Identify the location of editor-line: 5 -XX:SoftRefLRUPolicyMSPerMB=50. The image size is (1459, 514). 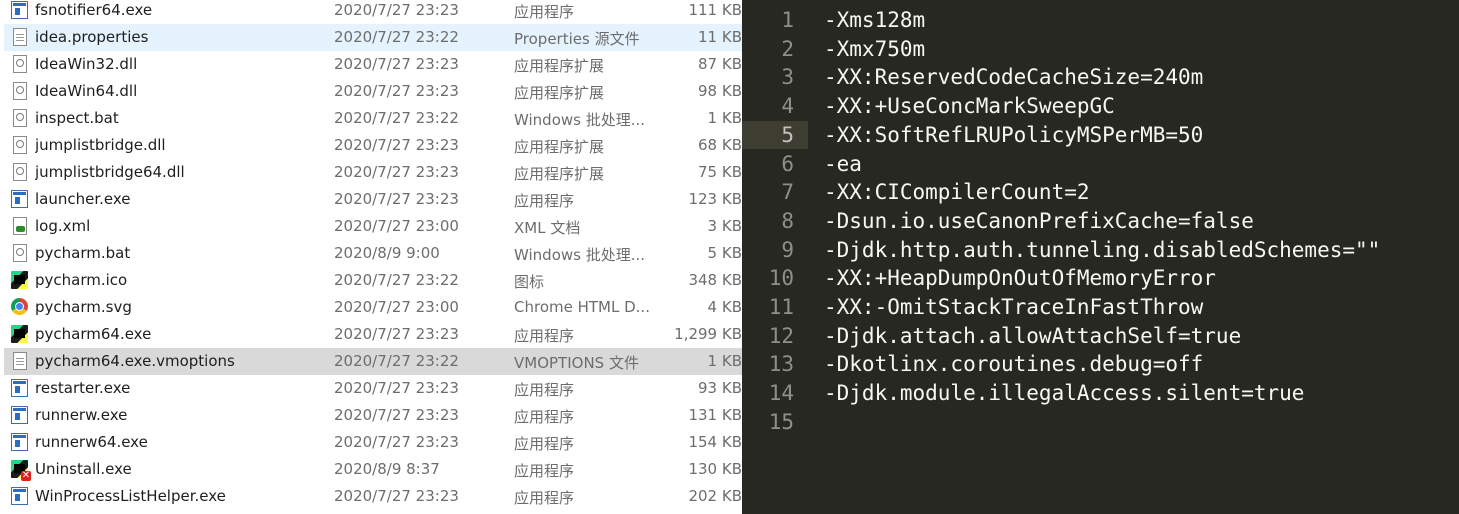
(1100, 135).